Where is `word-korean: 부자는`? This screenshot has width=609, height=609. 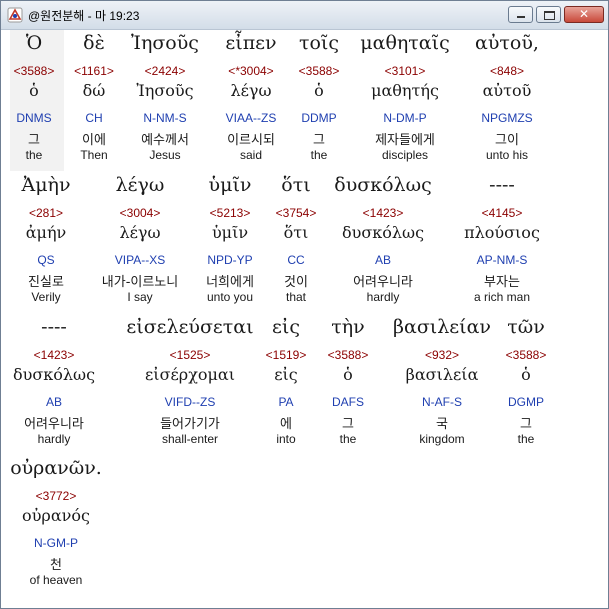 word-korean: 부자는 is located at coordinates (502, 282).